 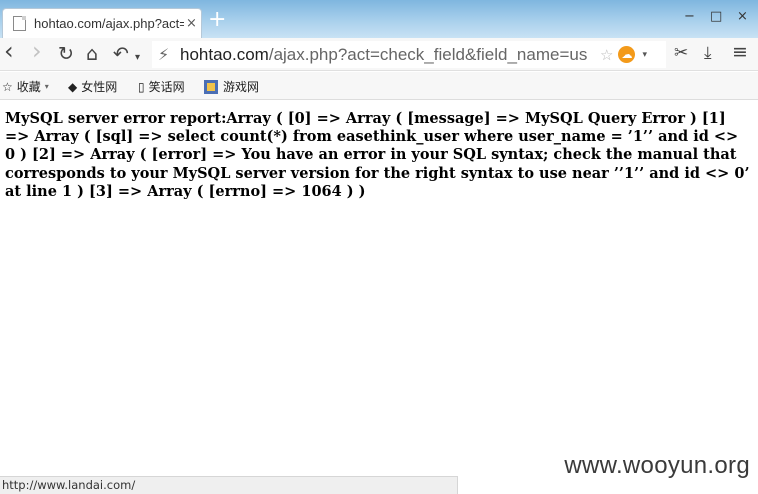 I want to click on new-tab-button: +, so click(x=217, y=20).